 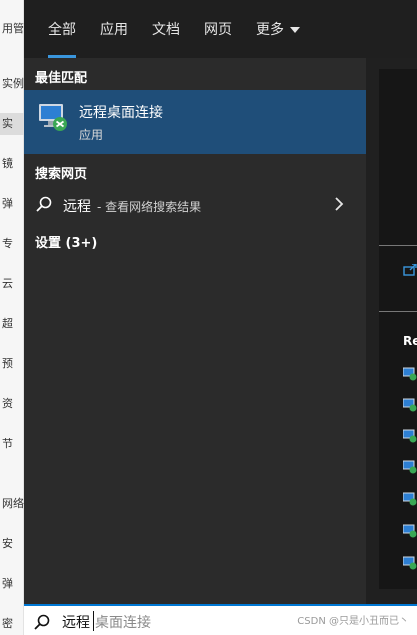 I want to click on web-search-result: 远程 - 查看网络搜索结果, so click(x=195, y=205).